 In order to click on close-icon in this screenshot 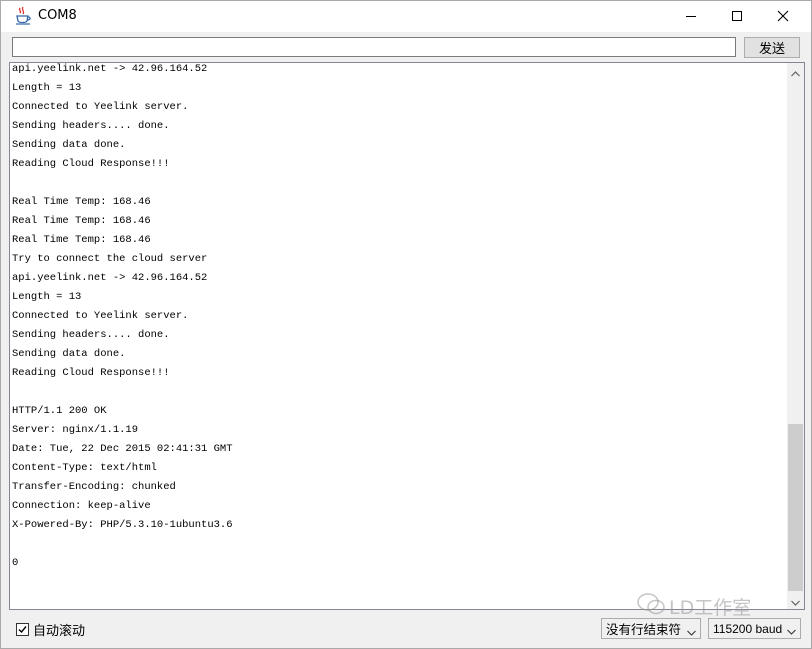, I will do `click(783, 16)`.